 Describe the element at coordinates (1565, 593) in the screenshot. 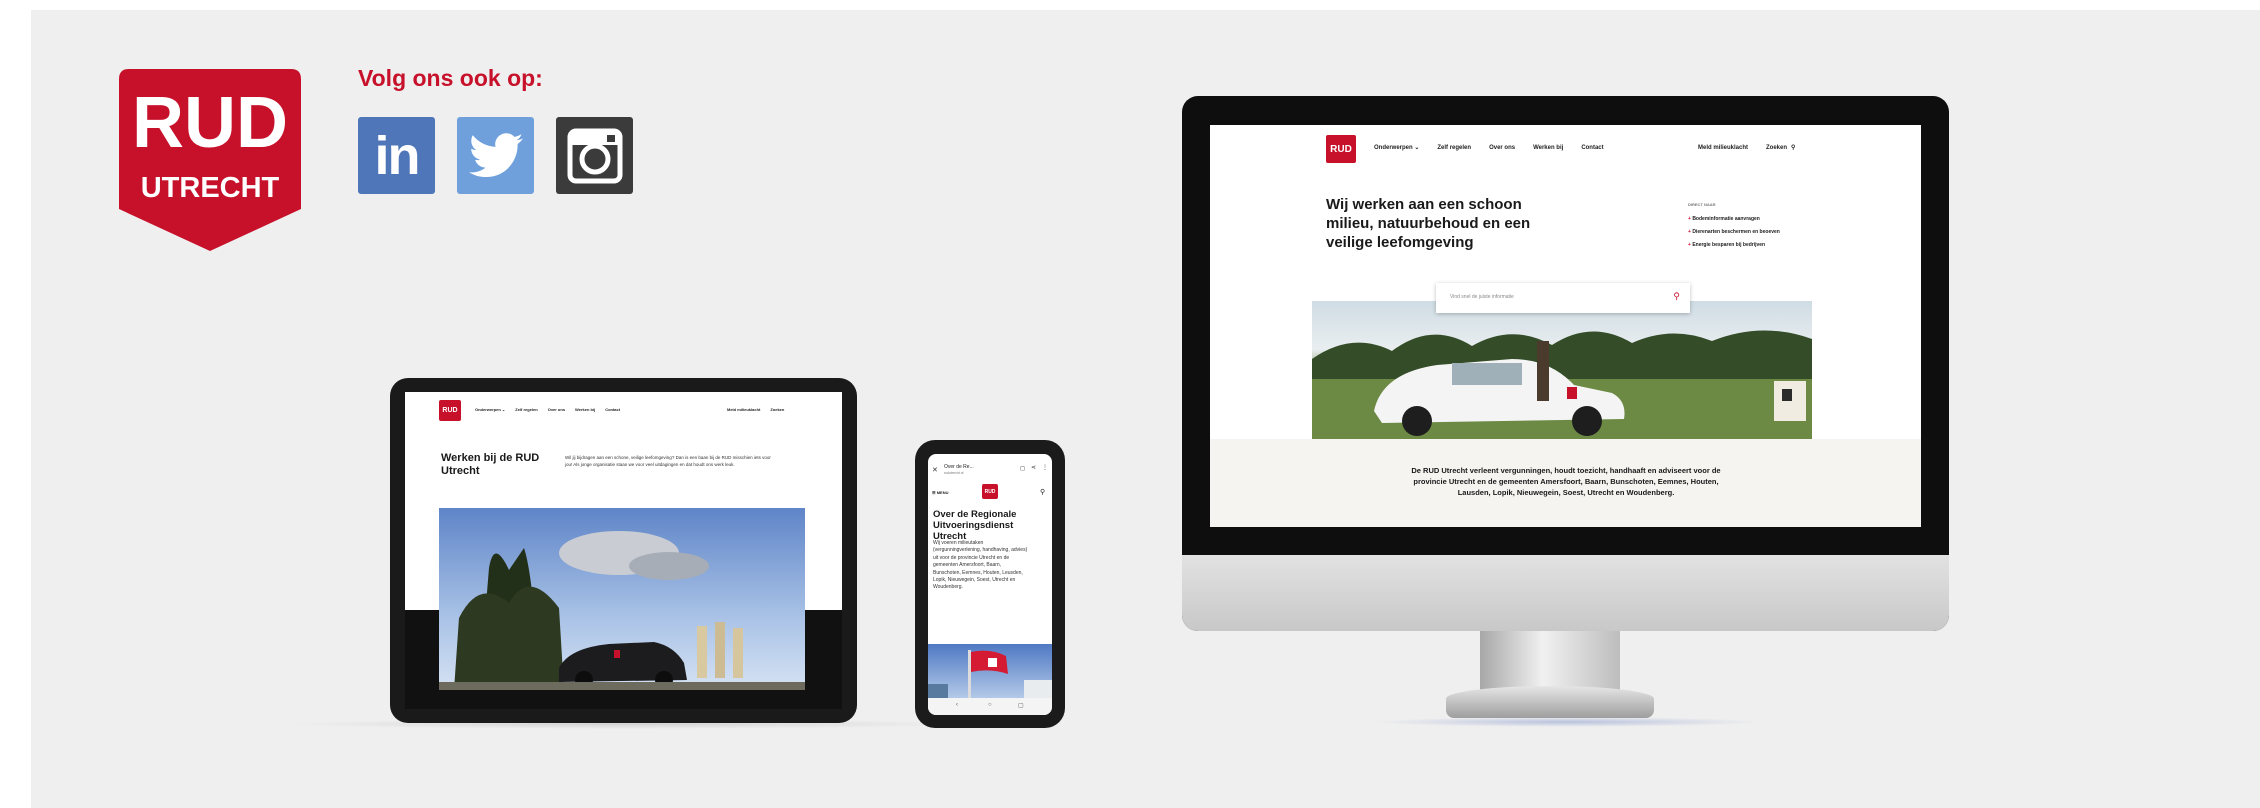

I see `monitor-chin` at that location.